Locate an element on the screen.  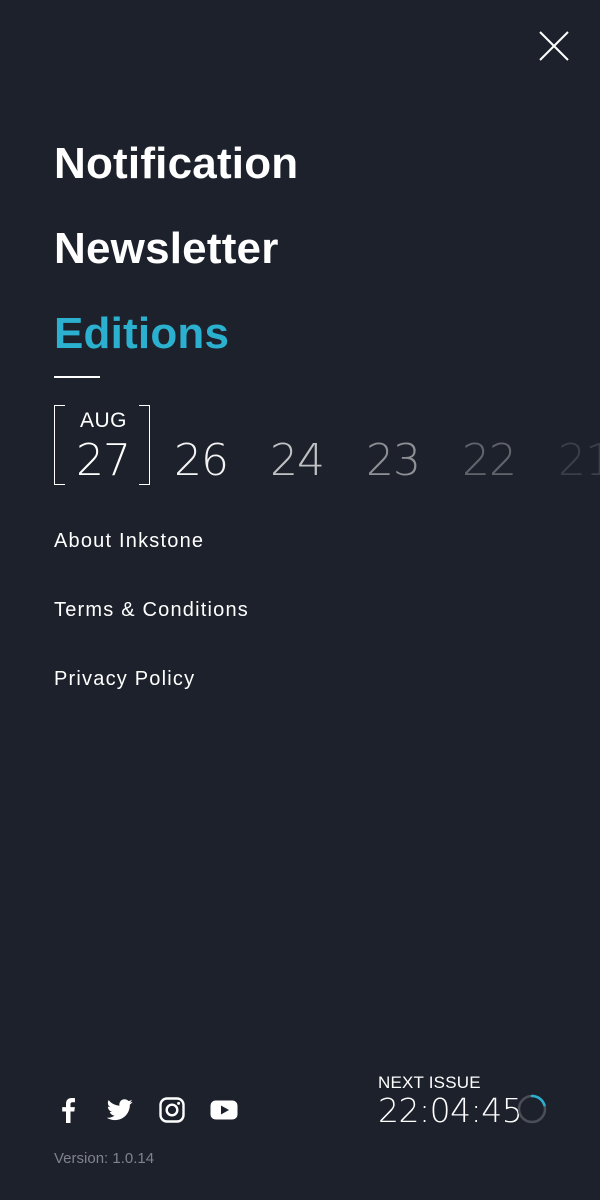
facebook-icon is located at coordinates (68, 1110).